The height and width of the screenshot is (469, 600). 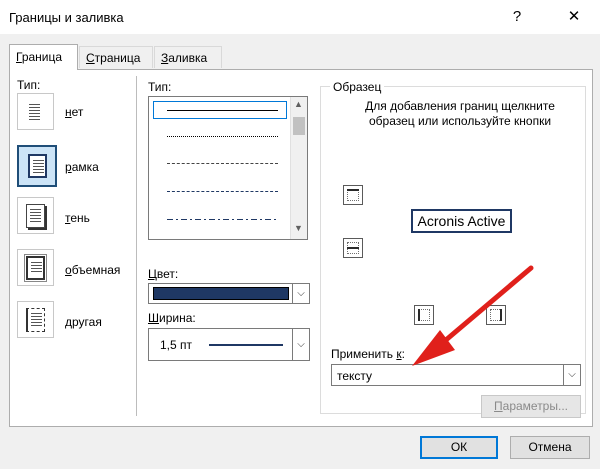 I want to click on scroll-thumb, so click(x=299, y=126).